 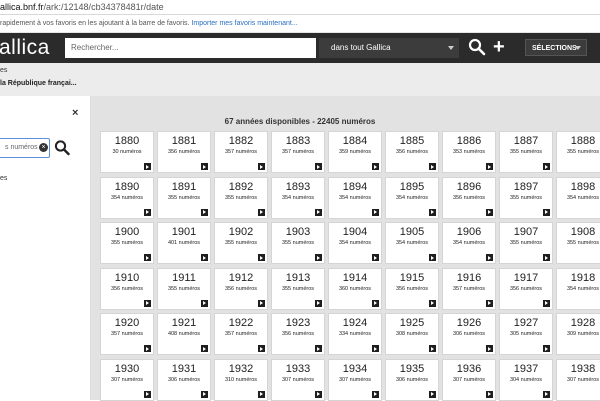 What do you see at coordinates (355, 197) in the screenshot?
I see `year-tile: 1894 354 numéros` at bounding box center [355, 197].